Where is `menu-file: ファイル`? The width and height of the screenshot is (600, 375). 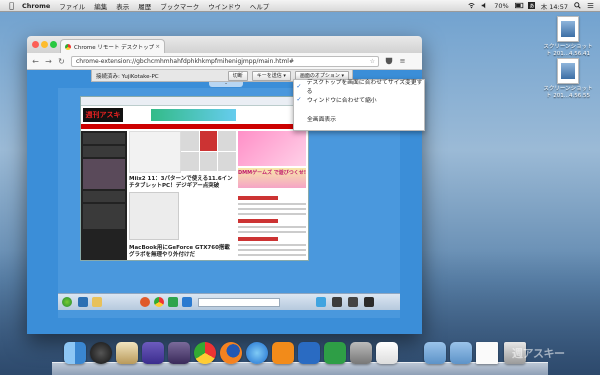
menu-file: ファイル is located at coordinates (72, 6).